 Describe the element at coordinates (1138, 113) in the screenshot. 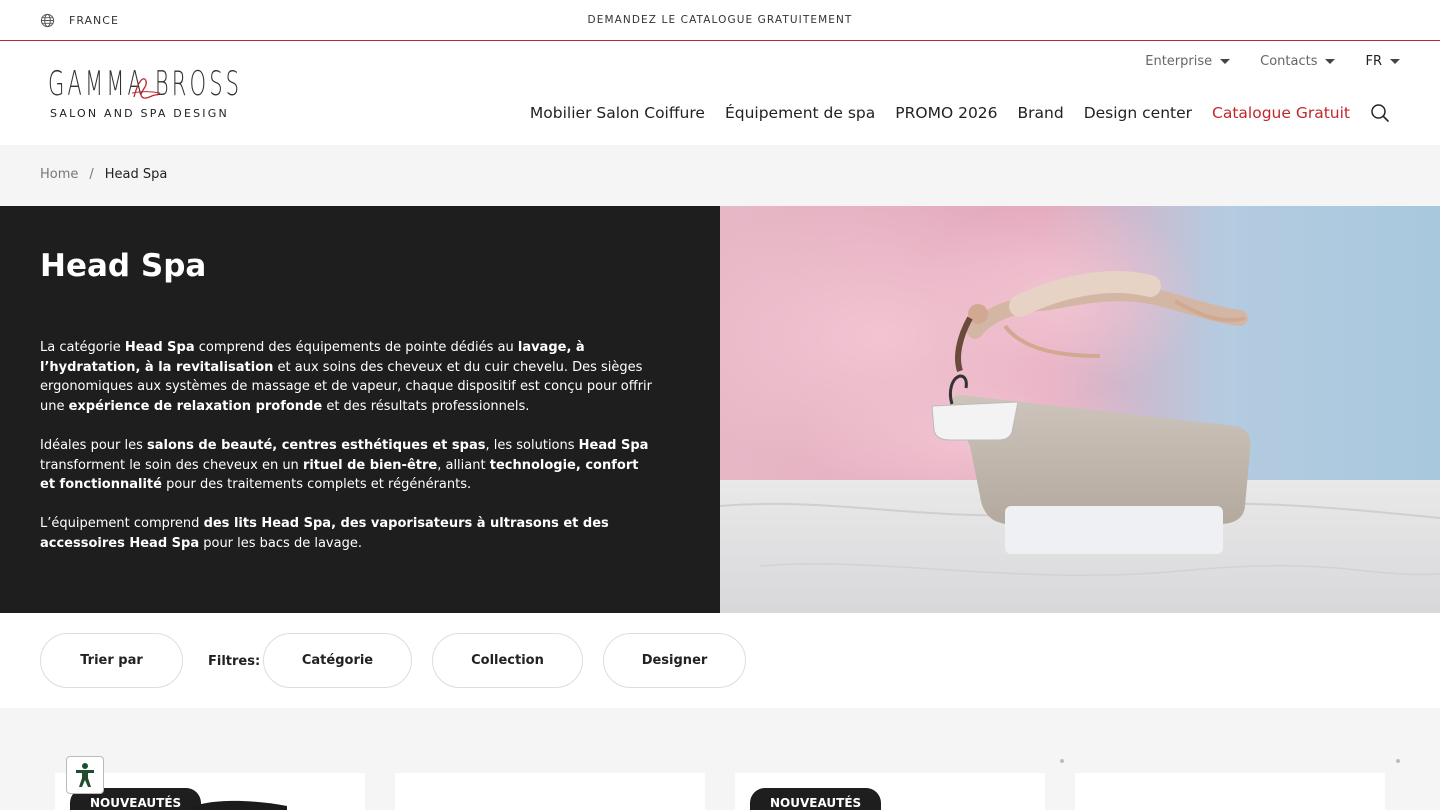

I see `nav-item-design-center: Design center` at that location.